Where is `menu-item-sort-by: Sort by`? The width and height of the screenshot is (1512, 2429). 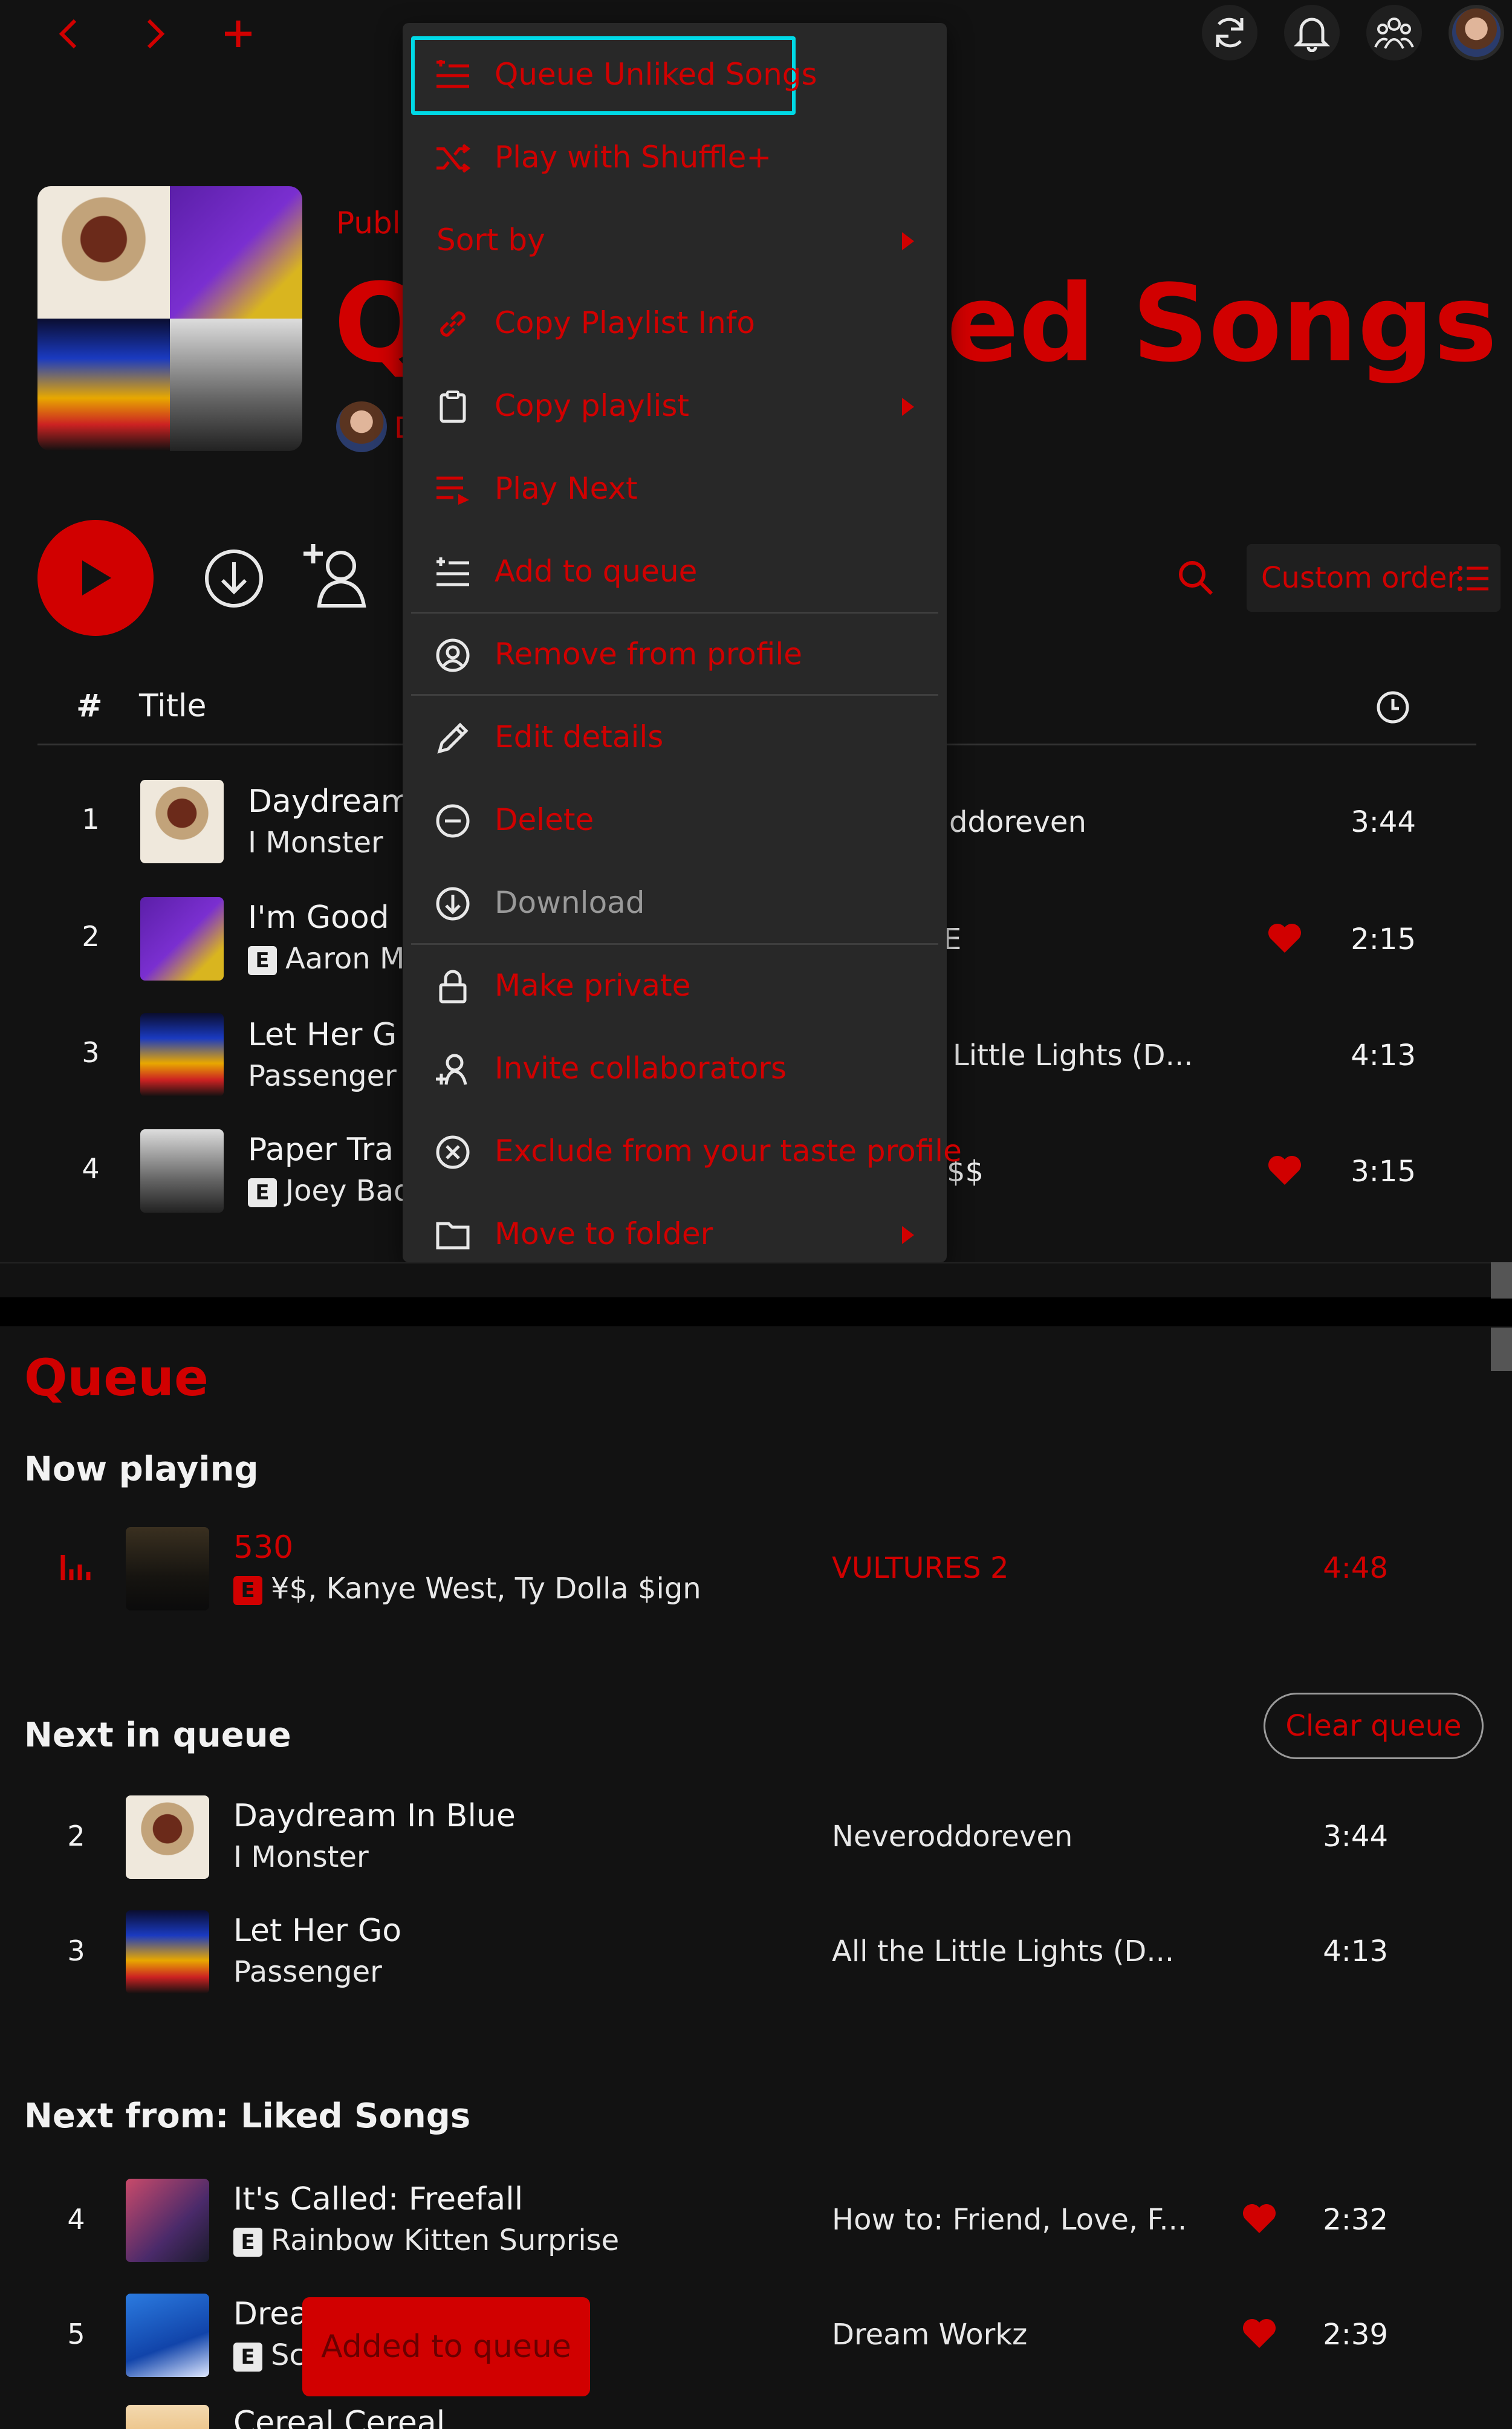
menu-item-sort-by: Sort by is located at coordinates (675, 240).